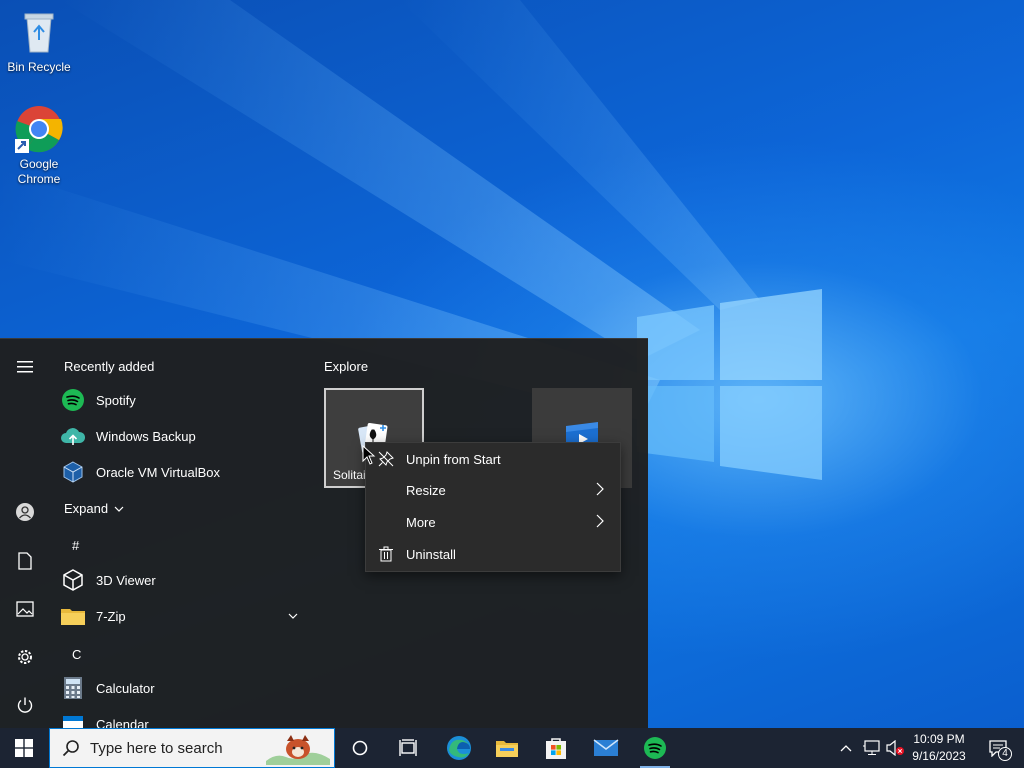  What do you see at coordinates (70, 748) in the screenshot?
I see `search-icon` at bounding box center [70, 748].